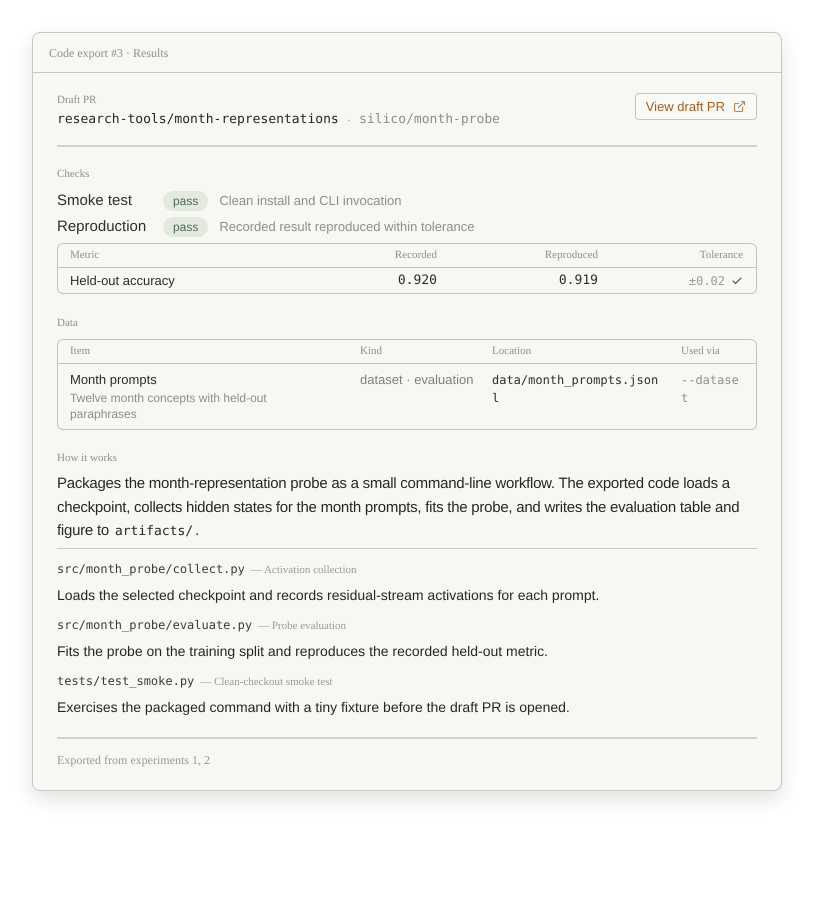 Image resolution: width=813 pixels, height=899 pixels. Describe the element at coordinates (169, 406) in the screenshot. I see `item-description: Twelve month concepts with held-out paraphrases` at that location.